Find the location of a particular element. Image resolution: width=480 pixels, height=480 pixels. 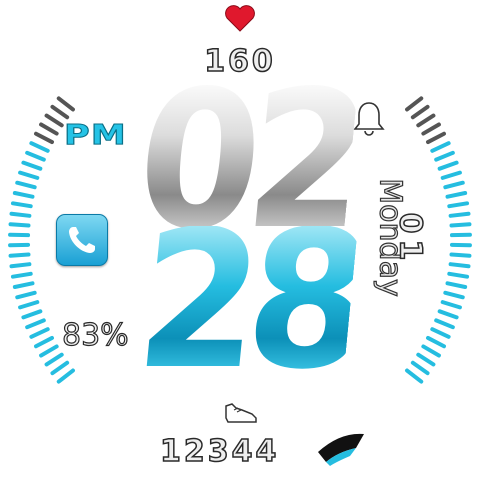

step-count: 12344 is located at coordinates (219, 451).